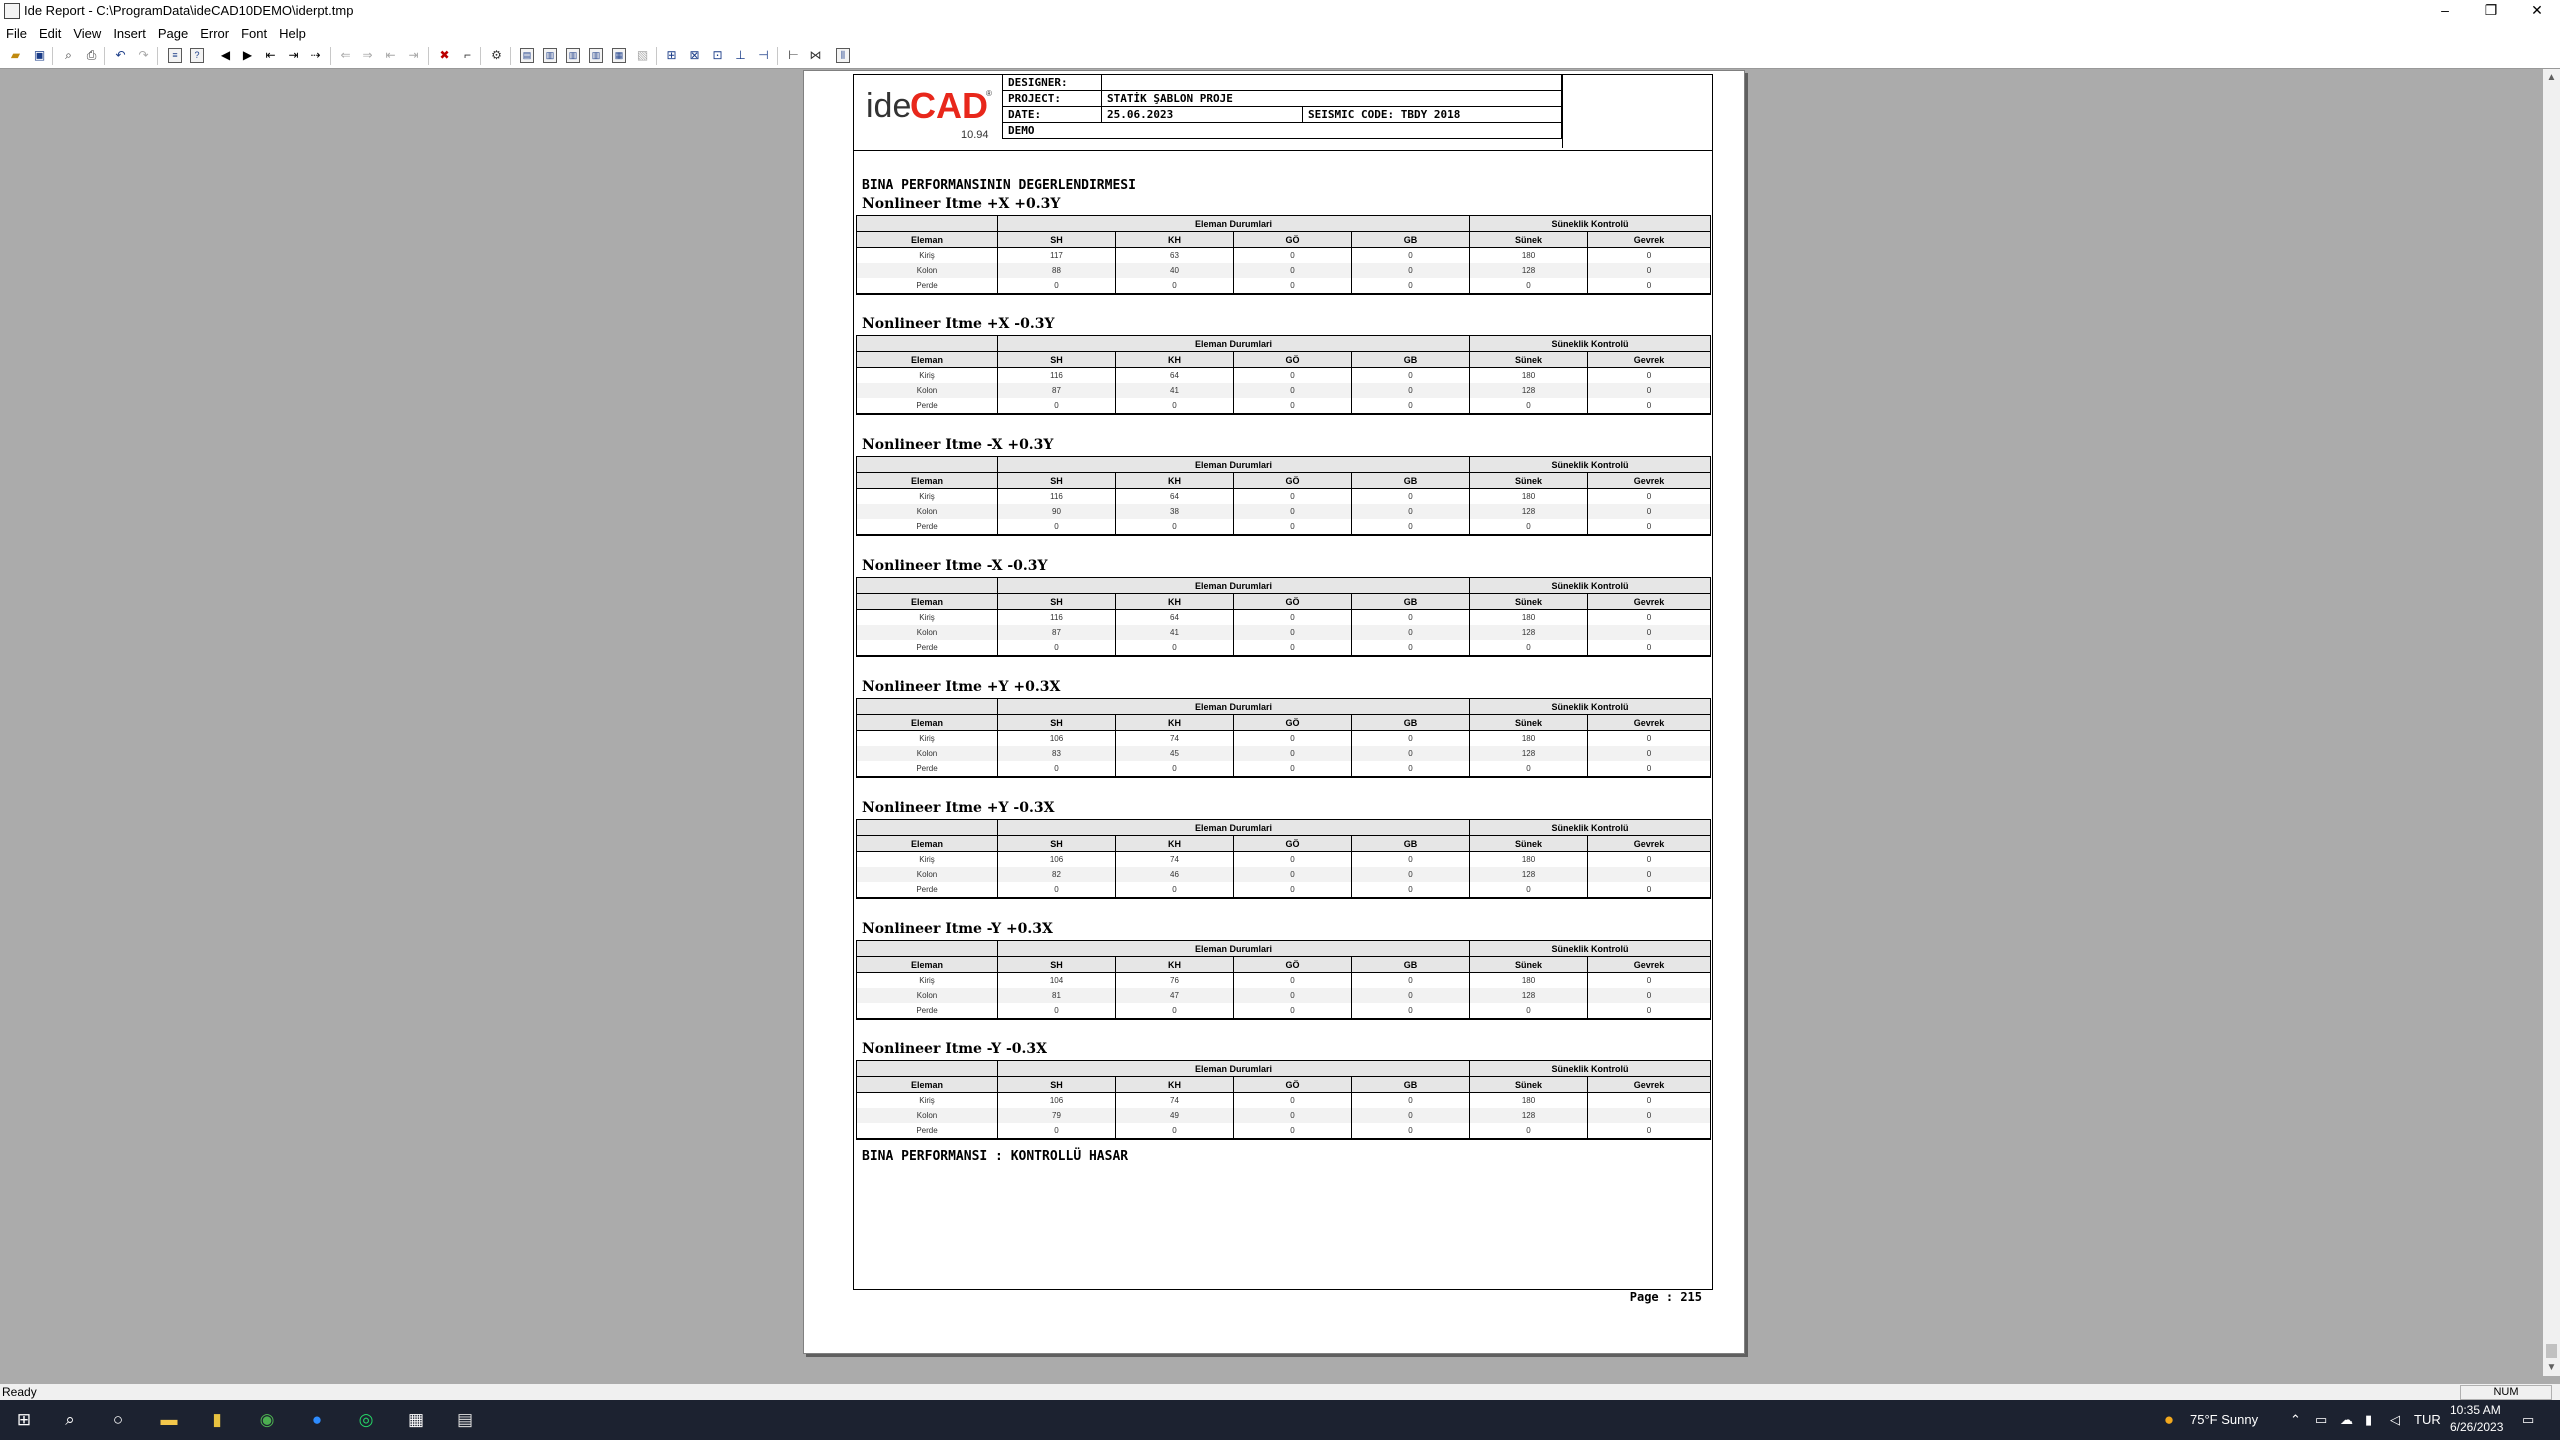 The height and width of the screenshot is (1440, 2560). What do you see at coordinates (50, 32) in the screenshot?
I see `menu-edit: Edit` at bounding box center [50, 32].